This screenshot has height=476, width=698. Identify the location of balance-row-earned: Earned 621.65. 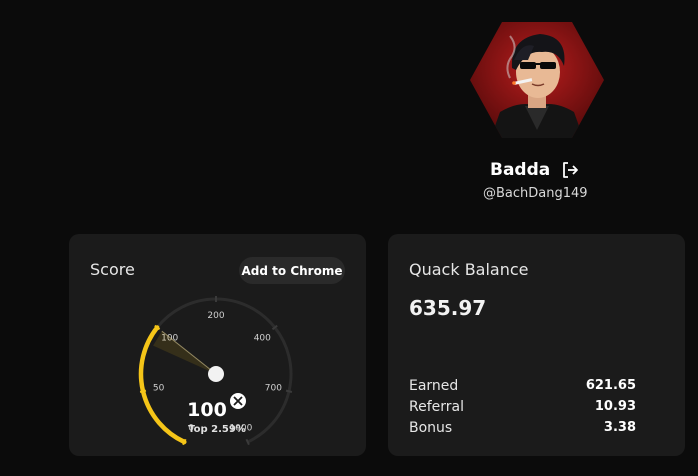
(522, 385).